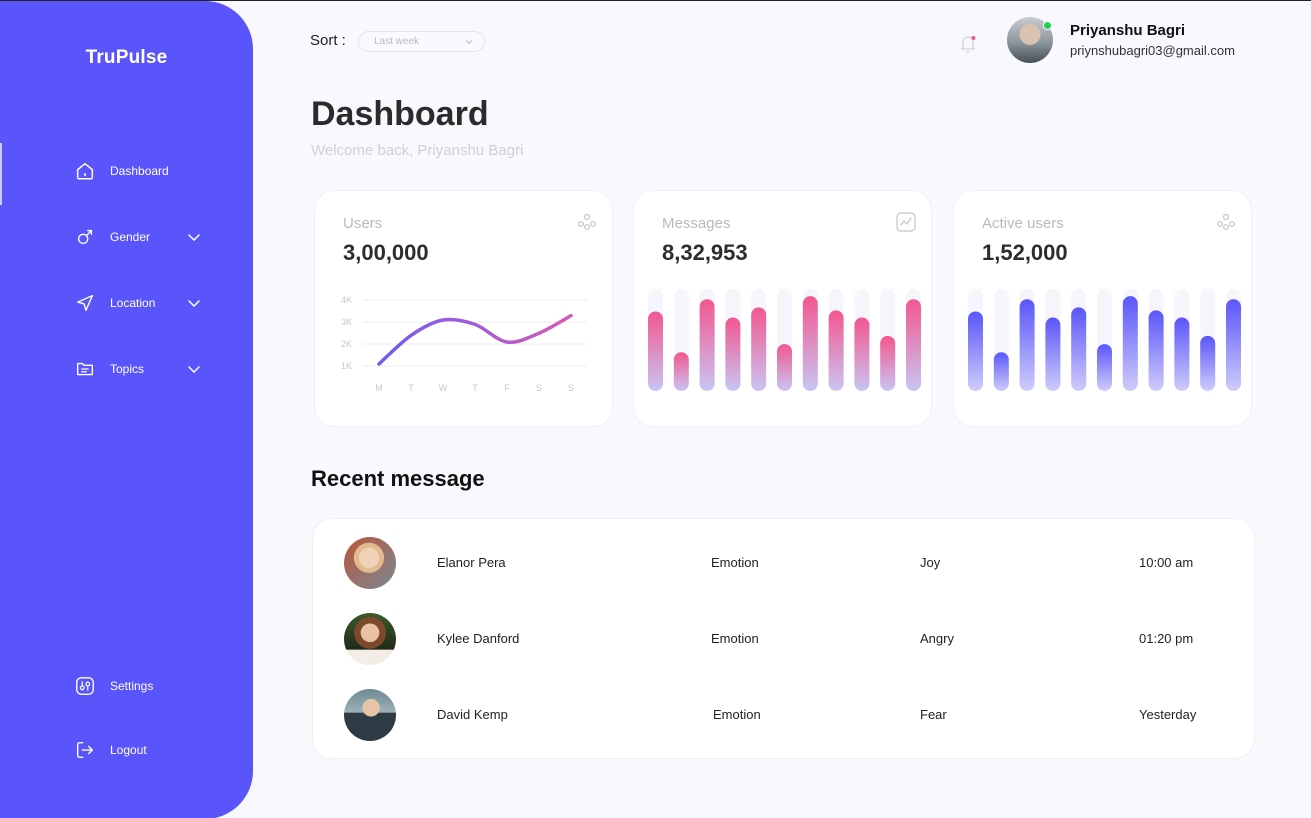  What do you see at coordinates (1152, 50) in the screenshot?
I see `user-email: priynshubagri03@gmail.com` at bounding box center [1152, 50].